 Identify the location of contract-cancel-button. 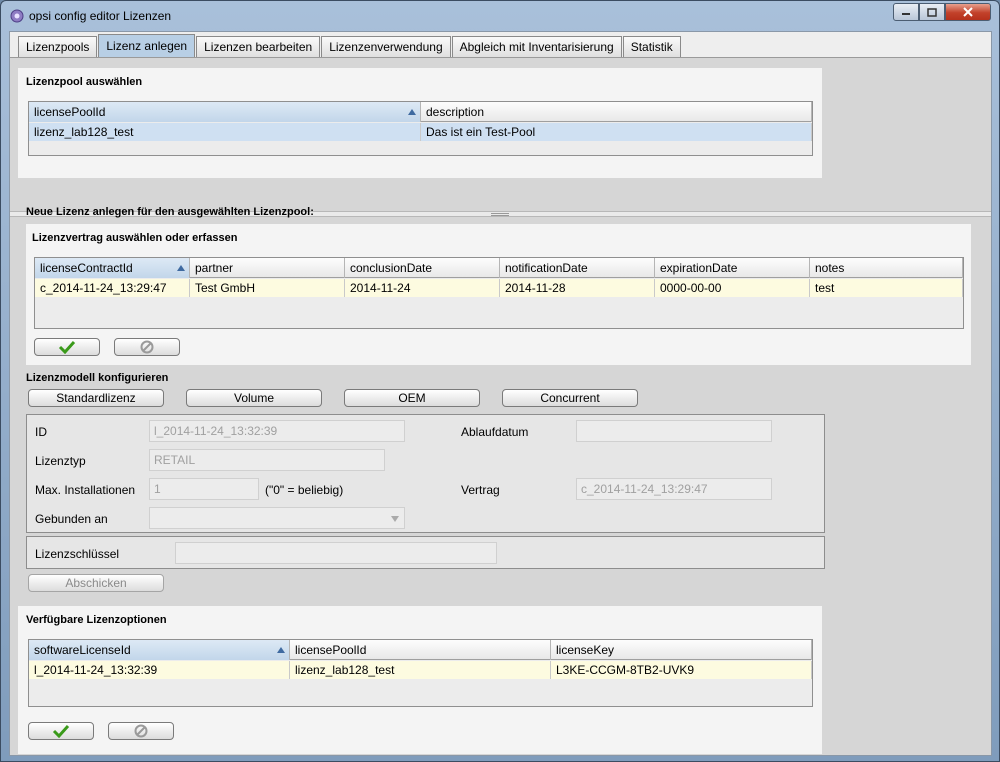
(147, 347).